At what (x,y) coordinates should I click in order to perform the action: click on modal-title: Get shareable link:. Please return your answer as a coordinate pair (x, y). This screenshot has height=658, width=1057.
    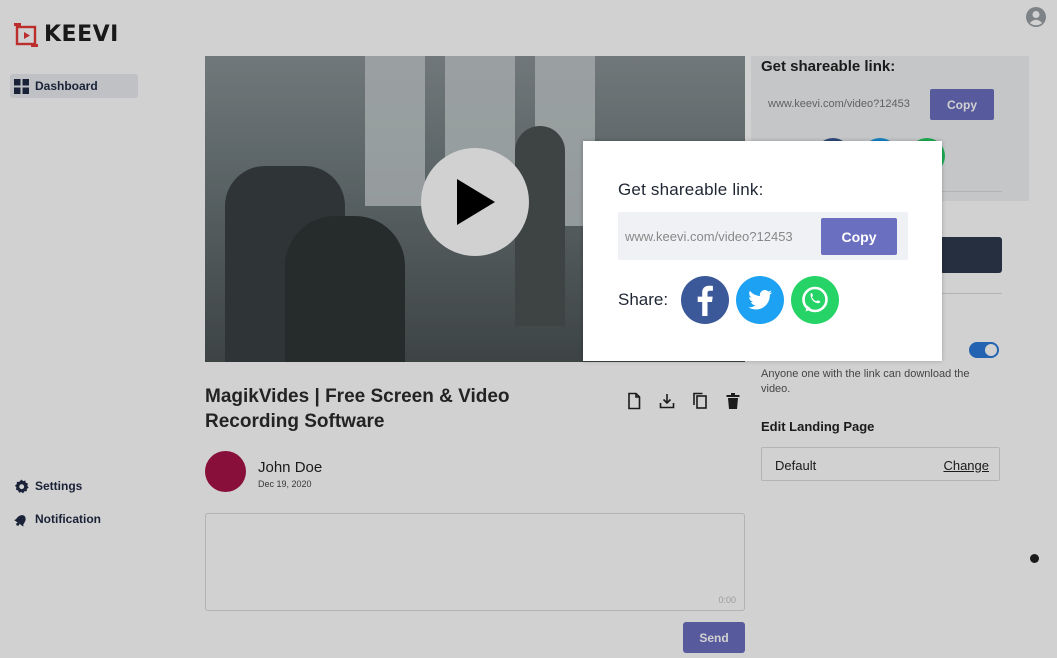
    Looking at the image, I should click on (691, 189).